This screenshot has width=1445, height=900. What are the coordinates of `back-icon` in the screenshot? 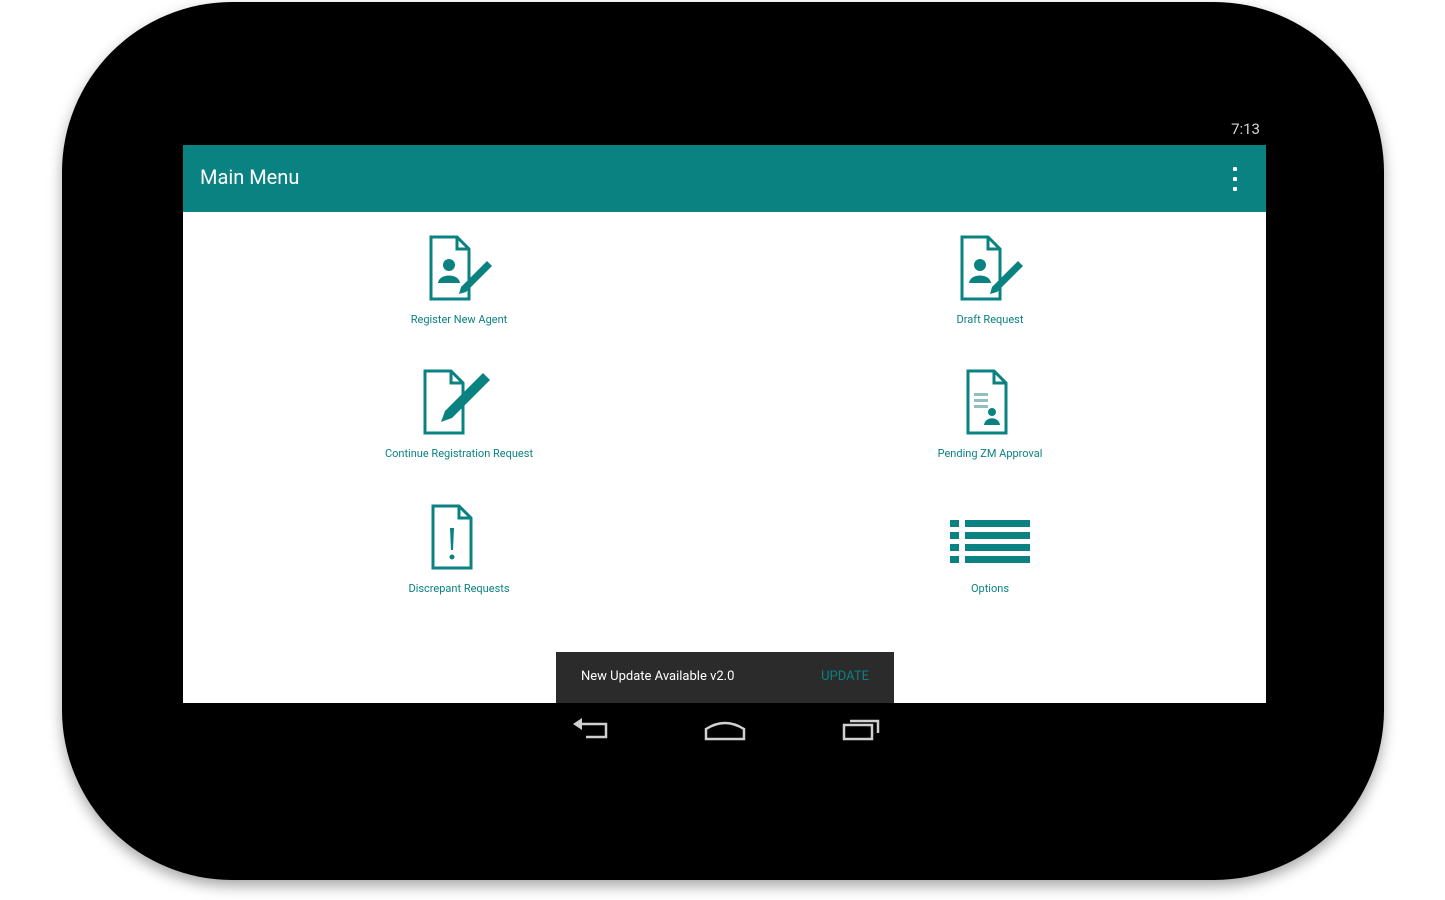 It's located at (590, 730).